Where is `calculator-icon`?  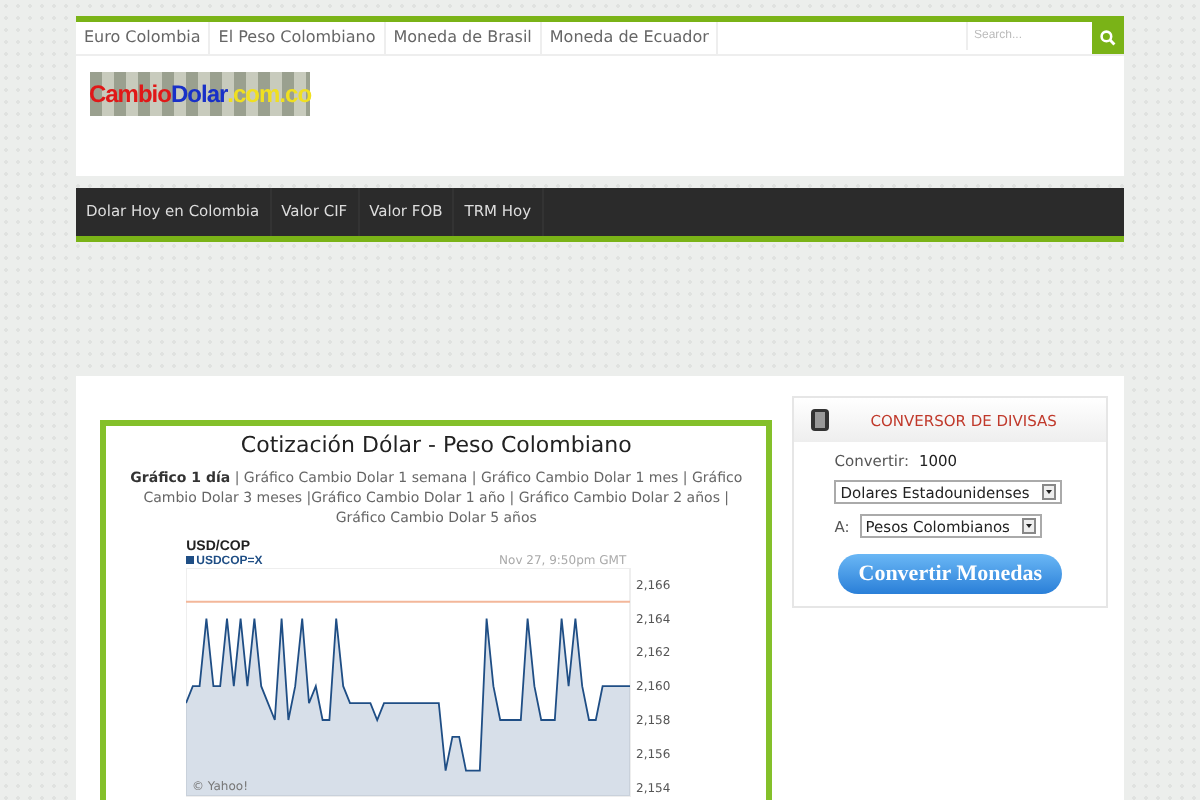 calculator-icon is located at coordinates (820, 420).